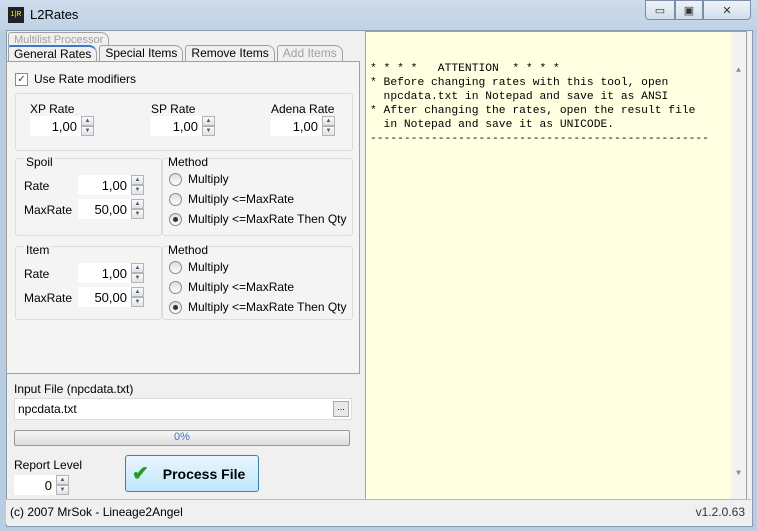  I want to click on item-title: Item, so click(38, 250).